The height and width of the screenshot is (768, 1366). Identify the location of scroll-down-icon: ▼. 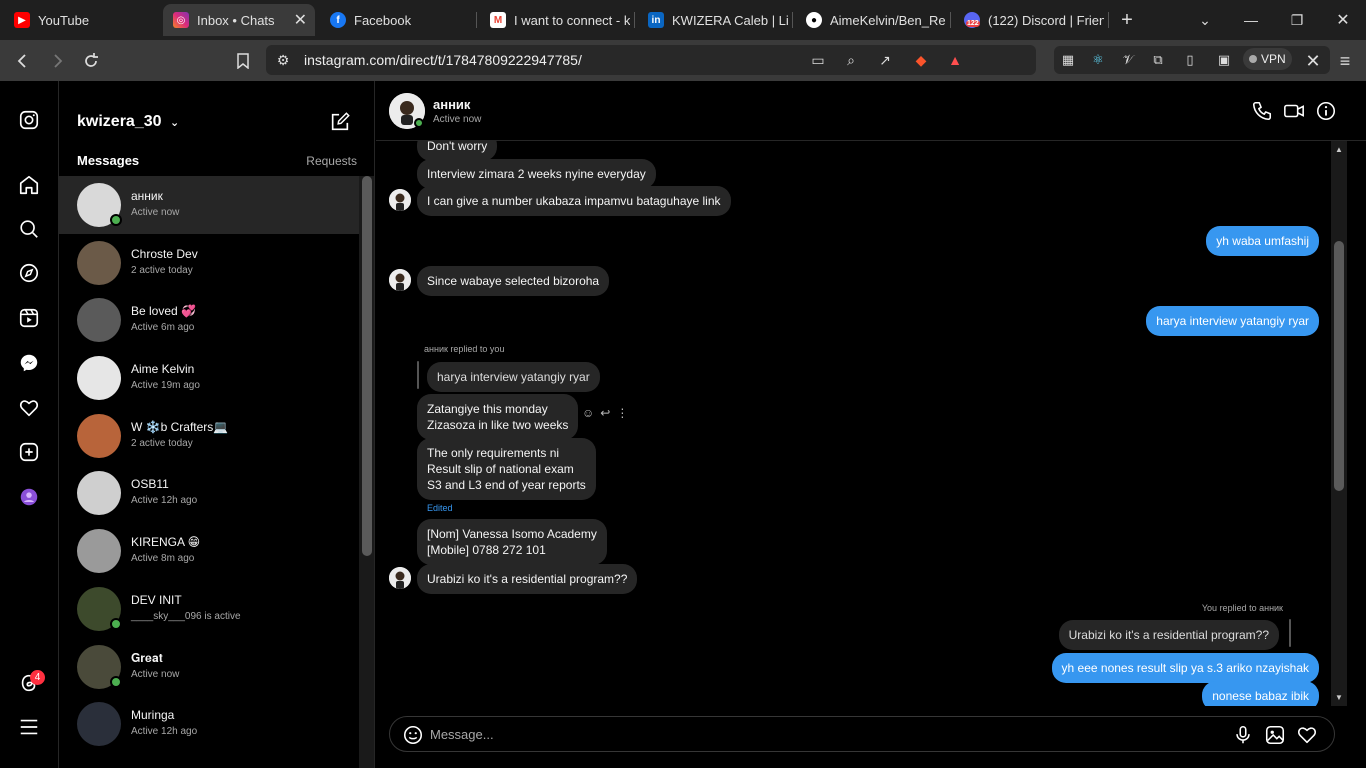
(1339, 697).